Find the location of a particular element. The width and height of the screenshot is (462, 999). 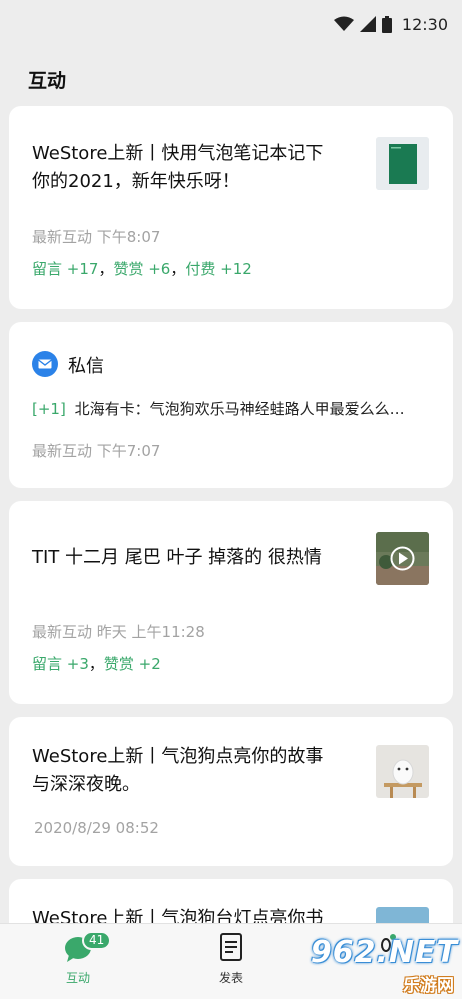

comments-count: 留言 +17 is located at coordinates (65, 269).